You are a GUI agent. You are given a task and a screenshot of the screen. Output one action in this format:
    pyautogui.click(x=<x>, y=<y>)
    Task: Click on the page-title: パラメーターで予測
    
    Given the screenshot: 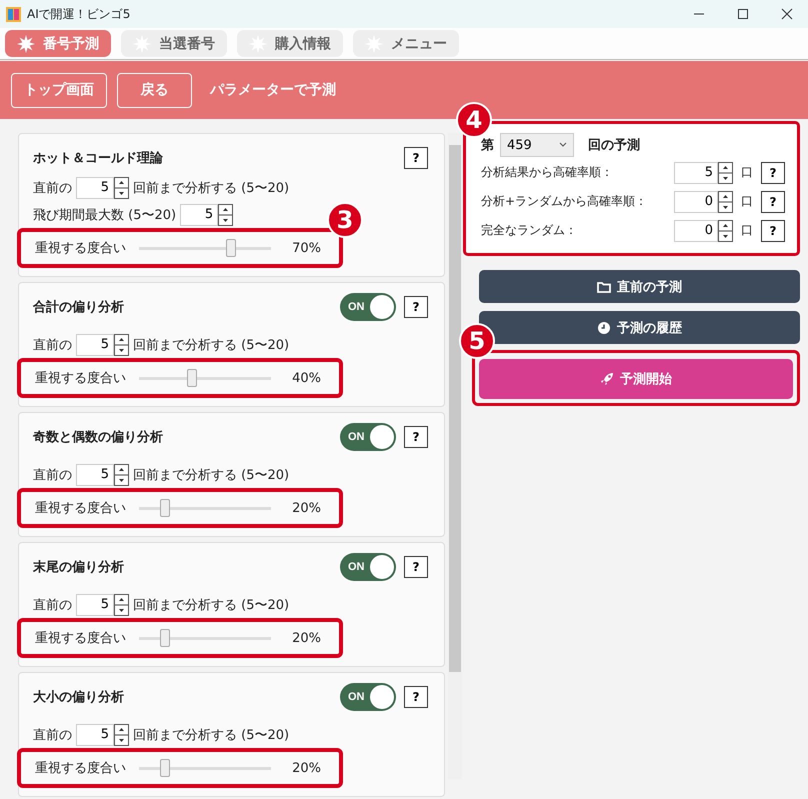 What is the action you would take?
    pyautogui.click(x=273, y=90)
    